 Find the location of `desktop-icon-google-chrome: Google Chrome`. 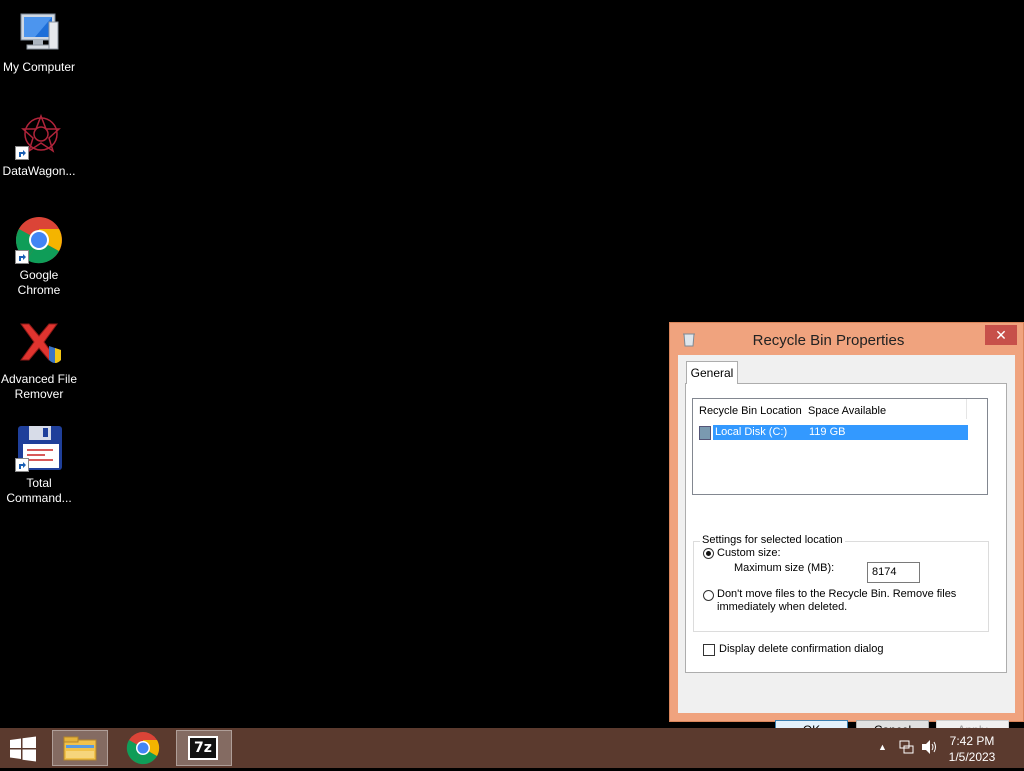

desktop-icon-google-chrome: Google Chrome is located at coordinates (39, 257).